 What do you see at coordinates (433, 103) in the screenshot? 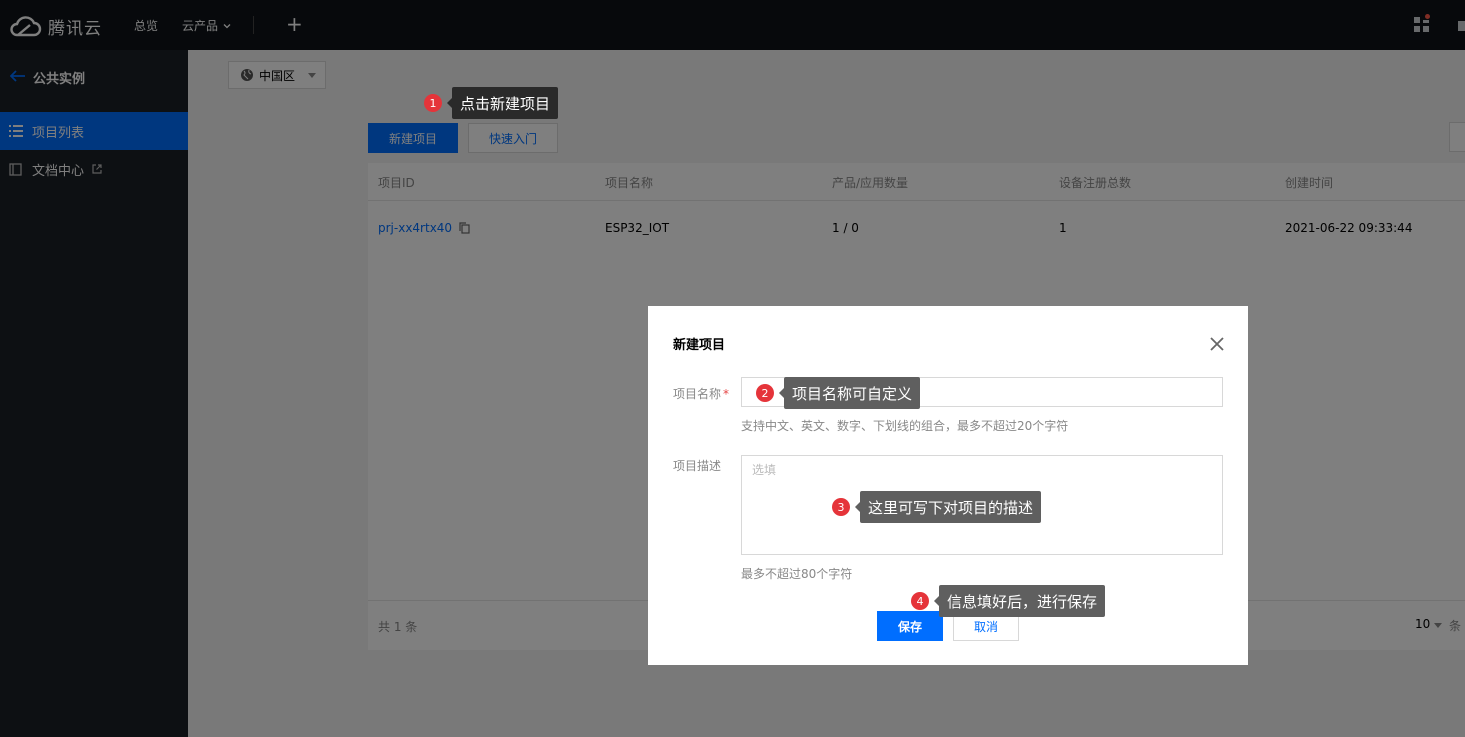
I see `step-badge: 1` at bounding box center [433, 103].